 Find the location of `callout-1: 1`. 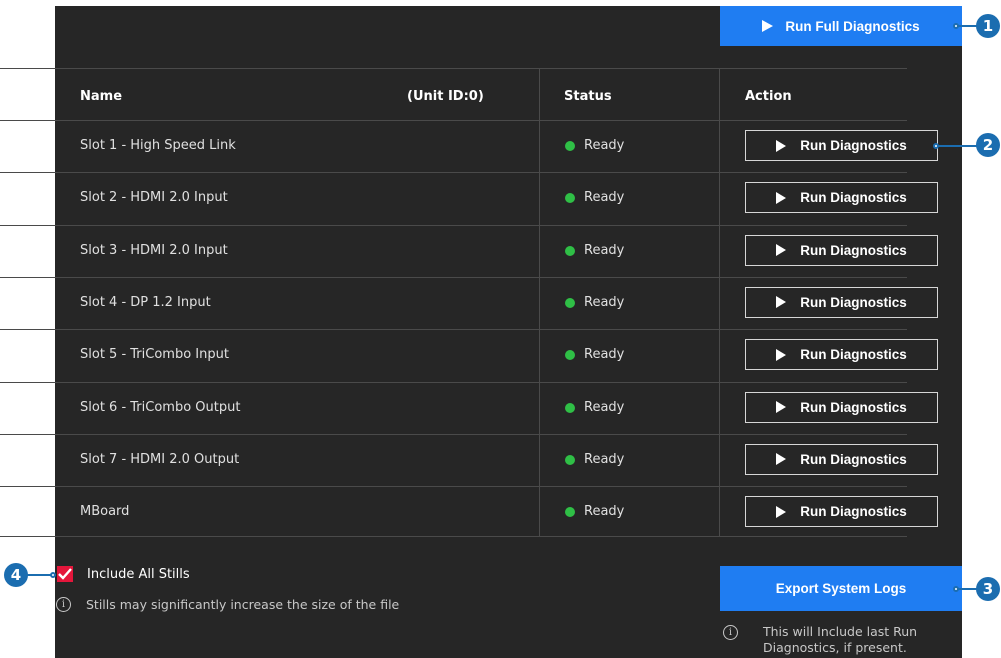

callout-1: 1 is located at coordinates (988, 26).